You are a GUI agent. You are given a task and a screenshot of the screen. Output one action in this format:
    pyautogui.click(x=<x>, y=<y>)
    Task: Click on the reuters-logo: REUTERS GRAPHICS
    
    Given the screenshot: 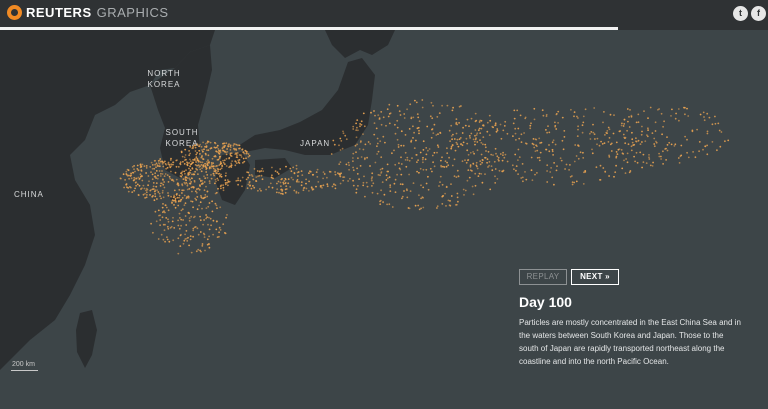 What is the action you would take?
    pyautogui.click(x=88, y=12)
    